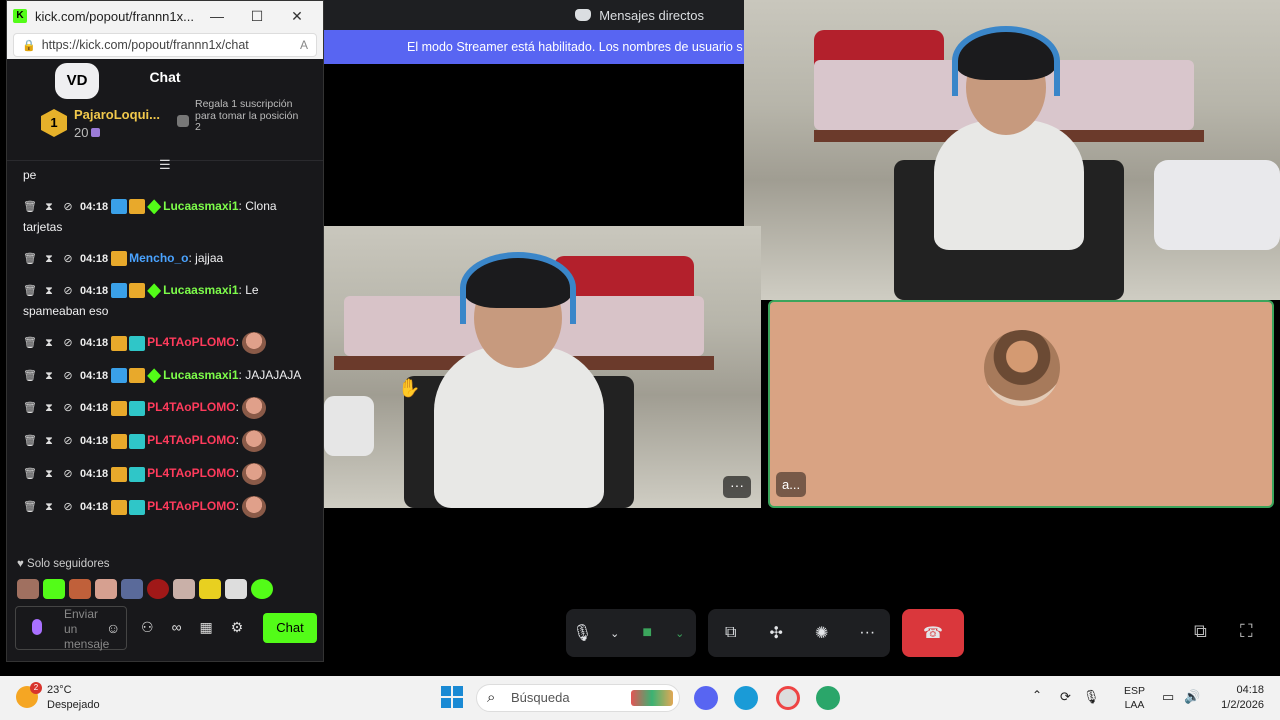 This screenshot has width=1280, height=720. What do you see at coordinates (822, 633) in the screenshot?
I see `soundboard-icon: ✺` at bounding box center [822, 633].